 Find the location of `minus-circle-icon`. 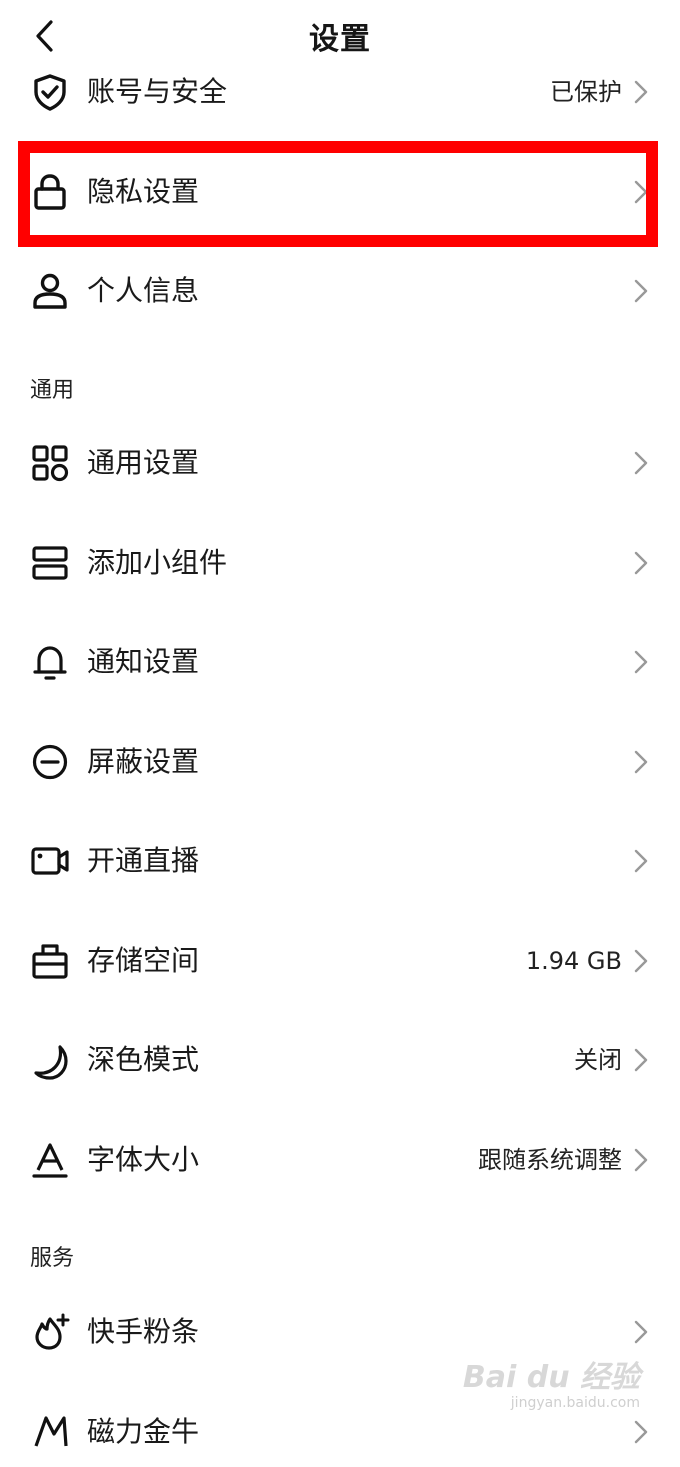

minus-circle-icon is located at coordinates (50, 762).